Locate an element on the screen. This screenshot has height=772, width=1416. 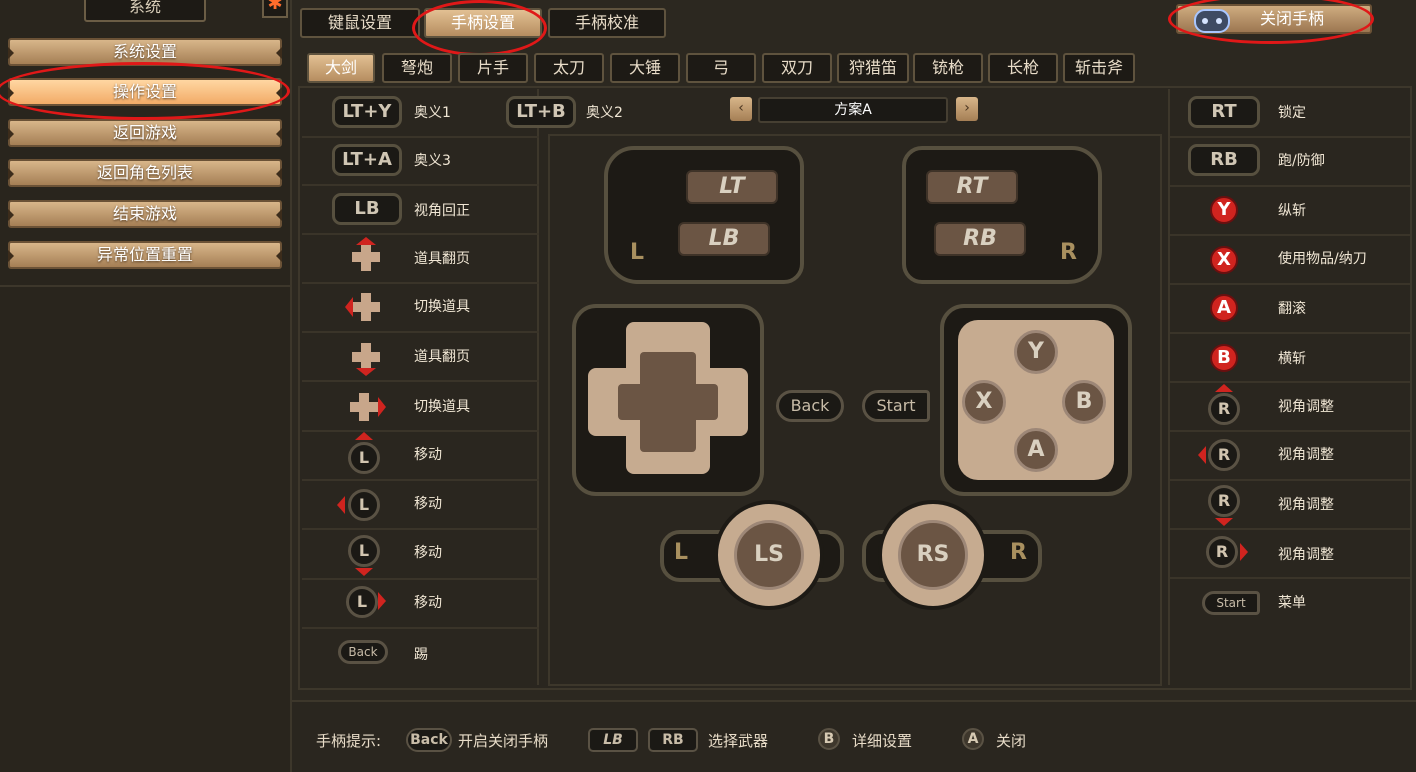
y-button-icon: Y is located at coordinates (1224, 210).